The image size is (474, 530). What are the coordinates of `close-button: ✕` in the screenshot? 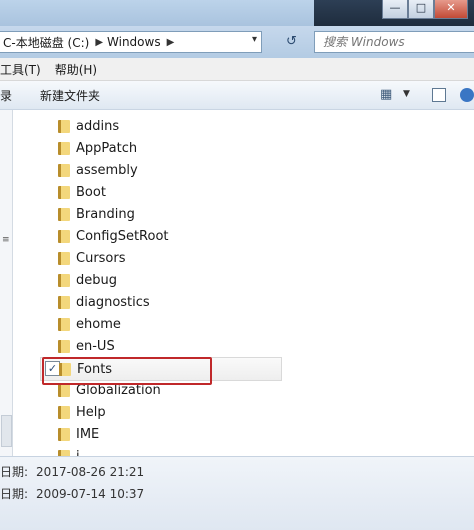 It's located at (451, 9).